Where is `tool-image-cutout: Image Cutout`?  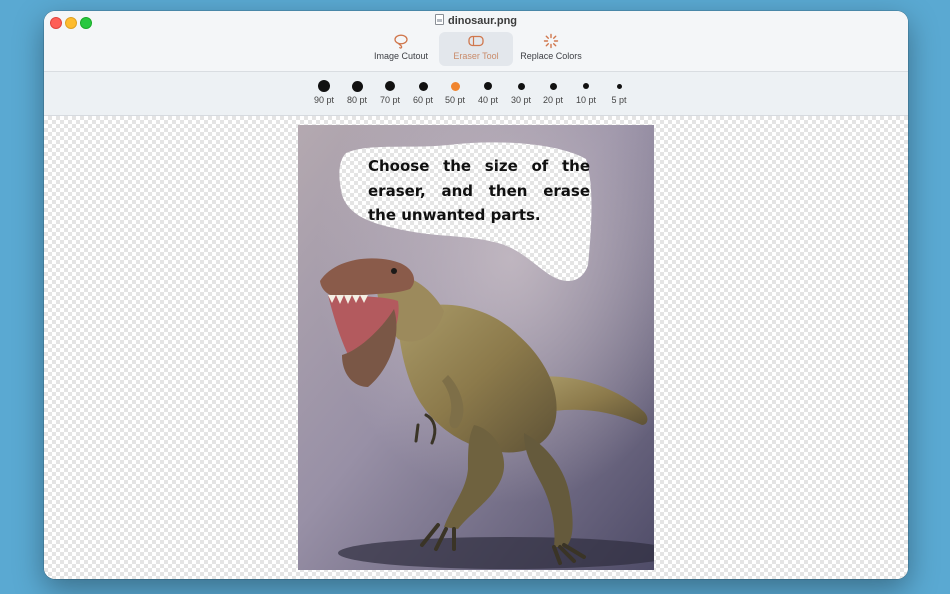
tool-image-cutout: Image Cutout is located at coordinates (401, 49).